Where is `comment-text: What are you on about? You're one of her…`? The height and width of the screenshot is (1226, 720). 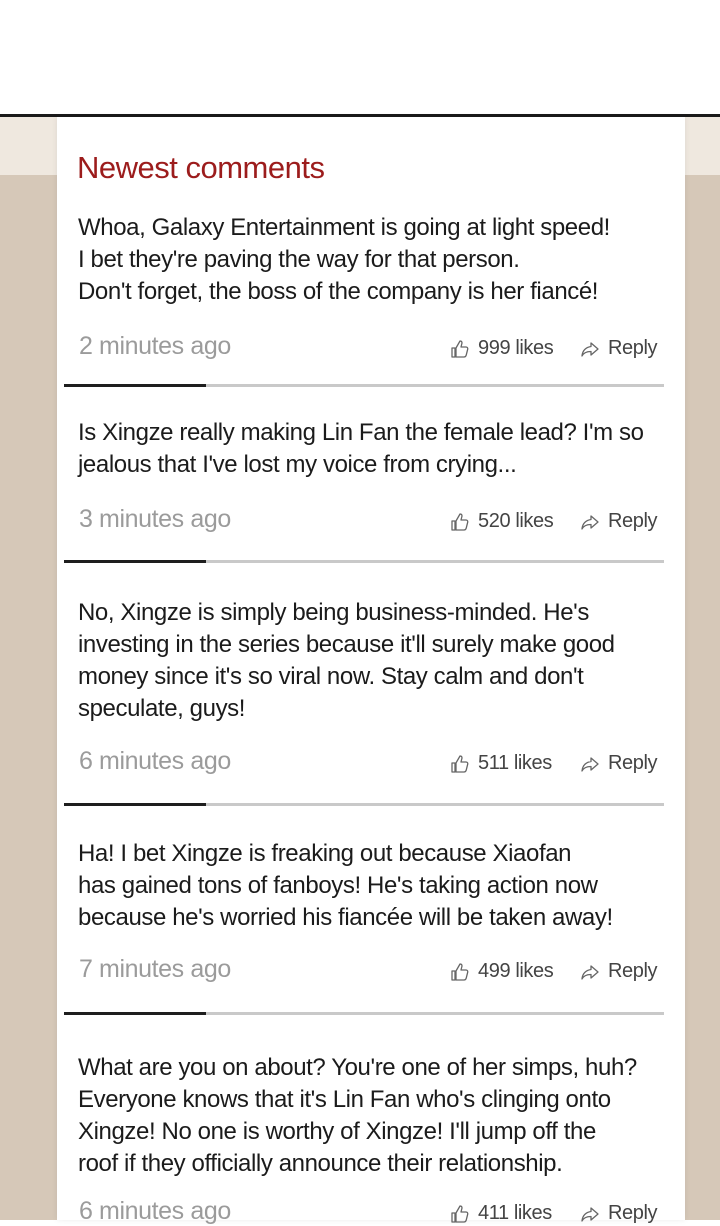
comment-text: What are you on about? You're one of her… is located at coordinates (373, 1116).